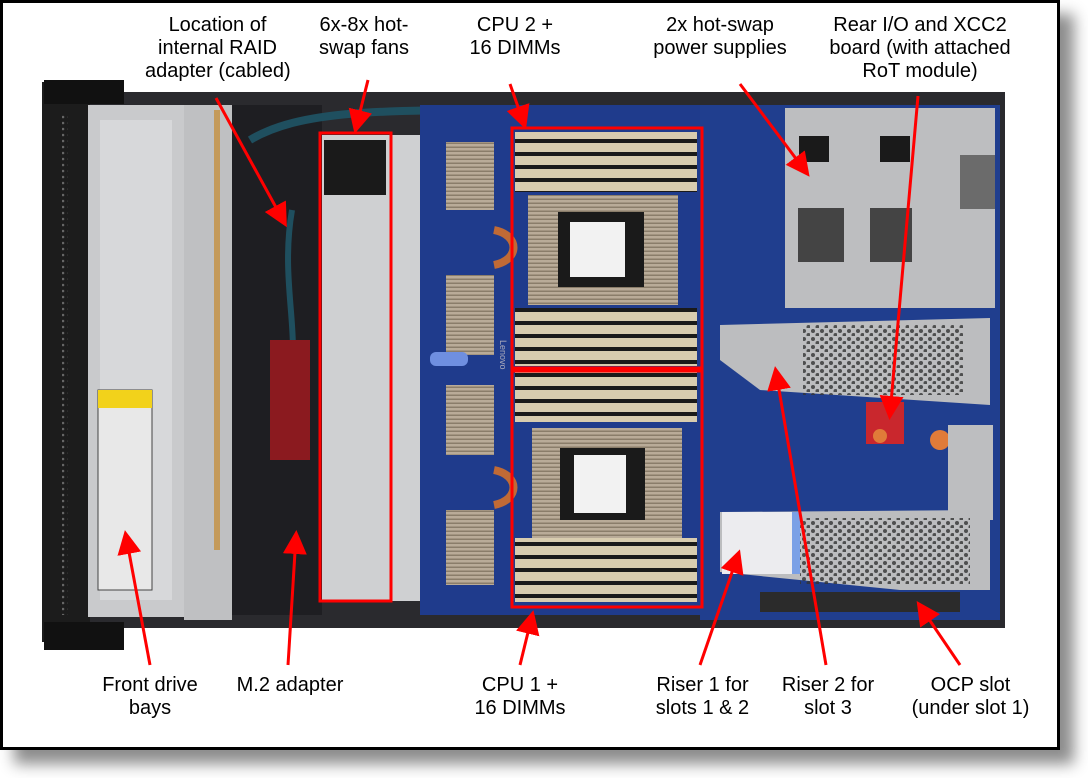 This screenshot has height=778, width=1088. What do you see at coordinates (880, 436) in the screenshot?
I see `rot-standoff` at bounding box center [880, 436].